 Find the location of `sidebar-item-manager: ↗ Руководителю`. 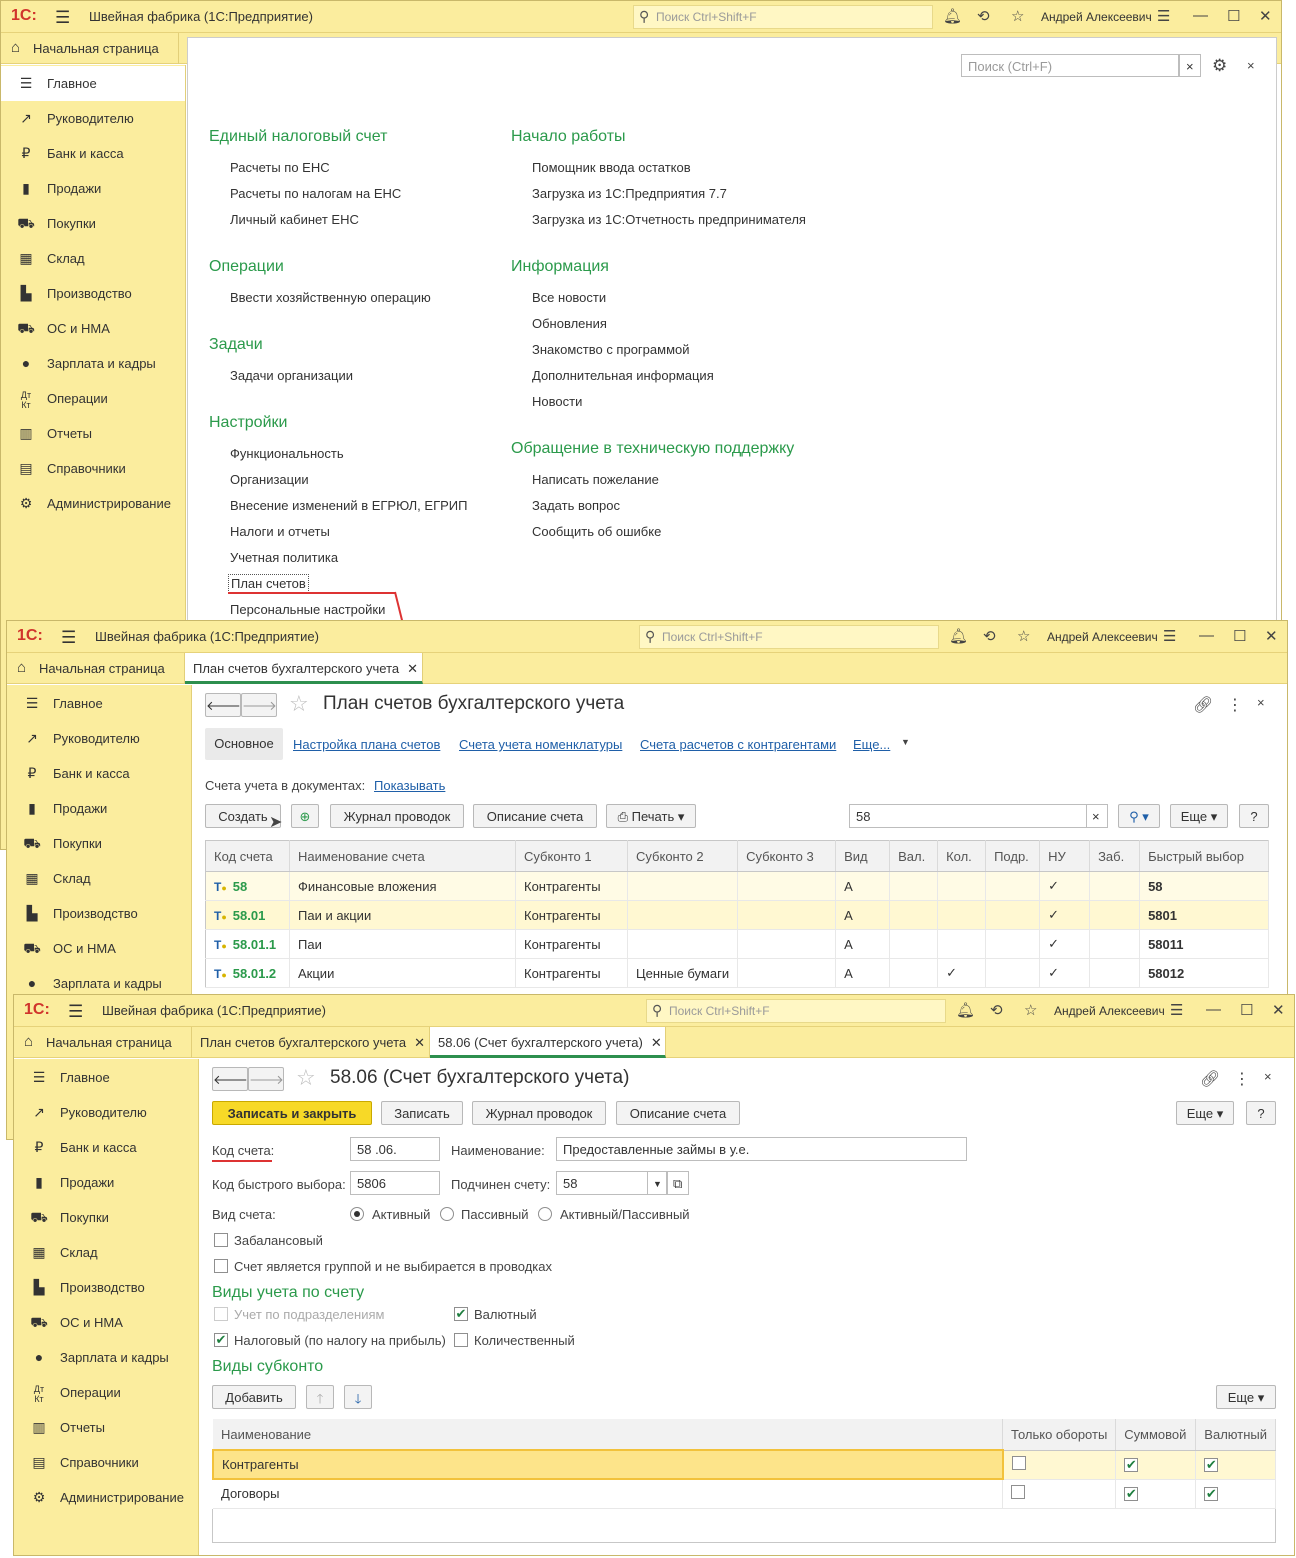

sidebar-item-manager: ↗ Руководителю is located at coordinates (99, 738).